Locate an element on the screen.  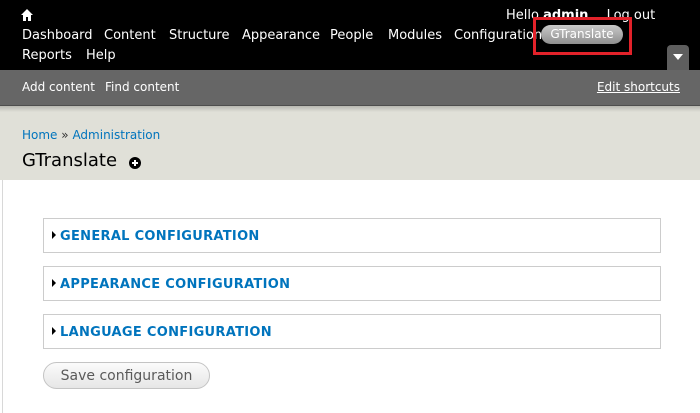
breadcrumb: Home » Administration is located at coordinates (91, 135).